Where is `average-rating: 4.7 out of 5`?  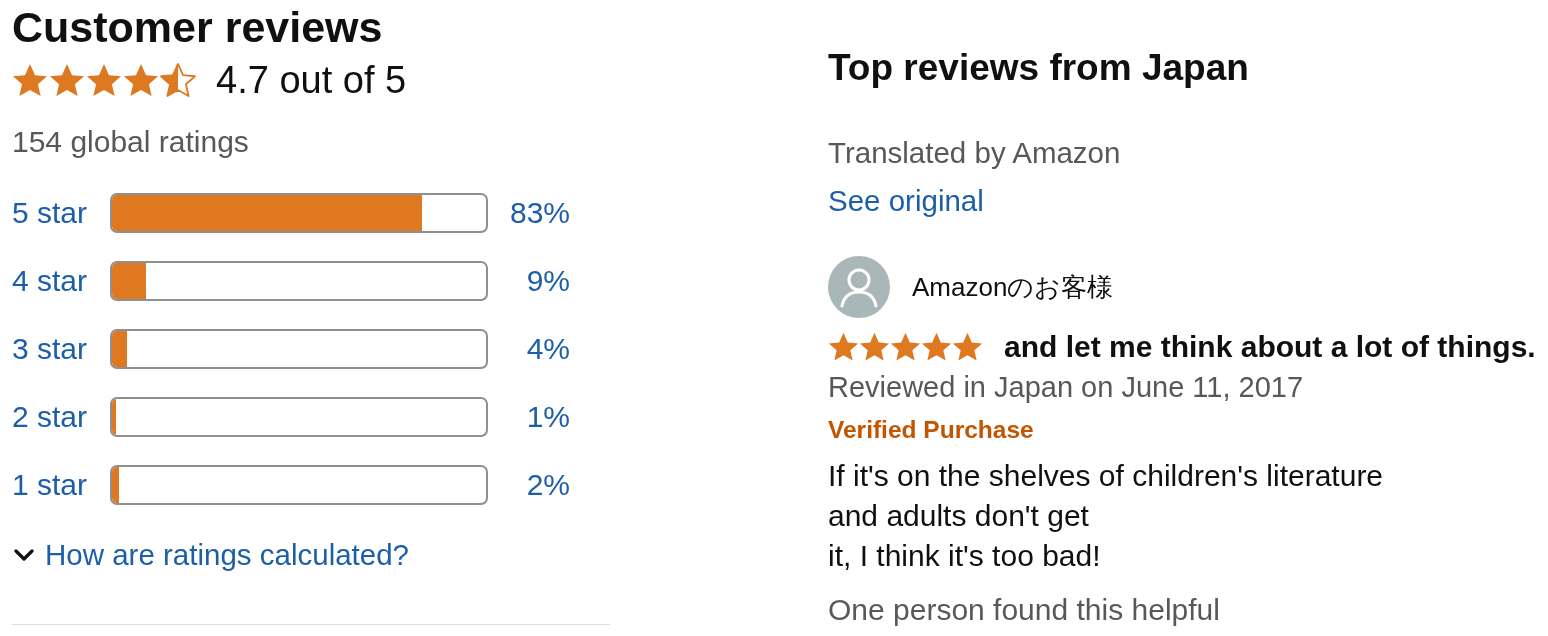
average-rating: 4.7 out of 5 is located at coordinates (311, 80).